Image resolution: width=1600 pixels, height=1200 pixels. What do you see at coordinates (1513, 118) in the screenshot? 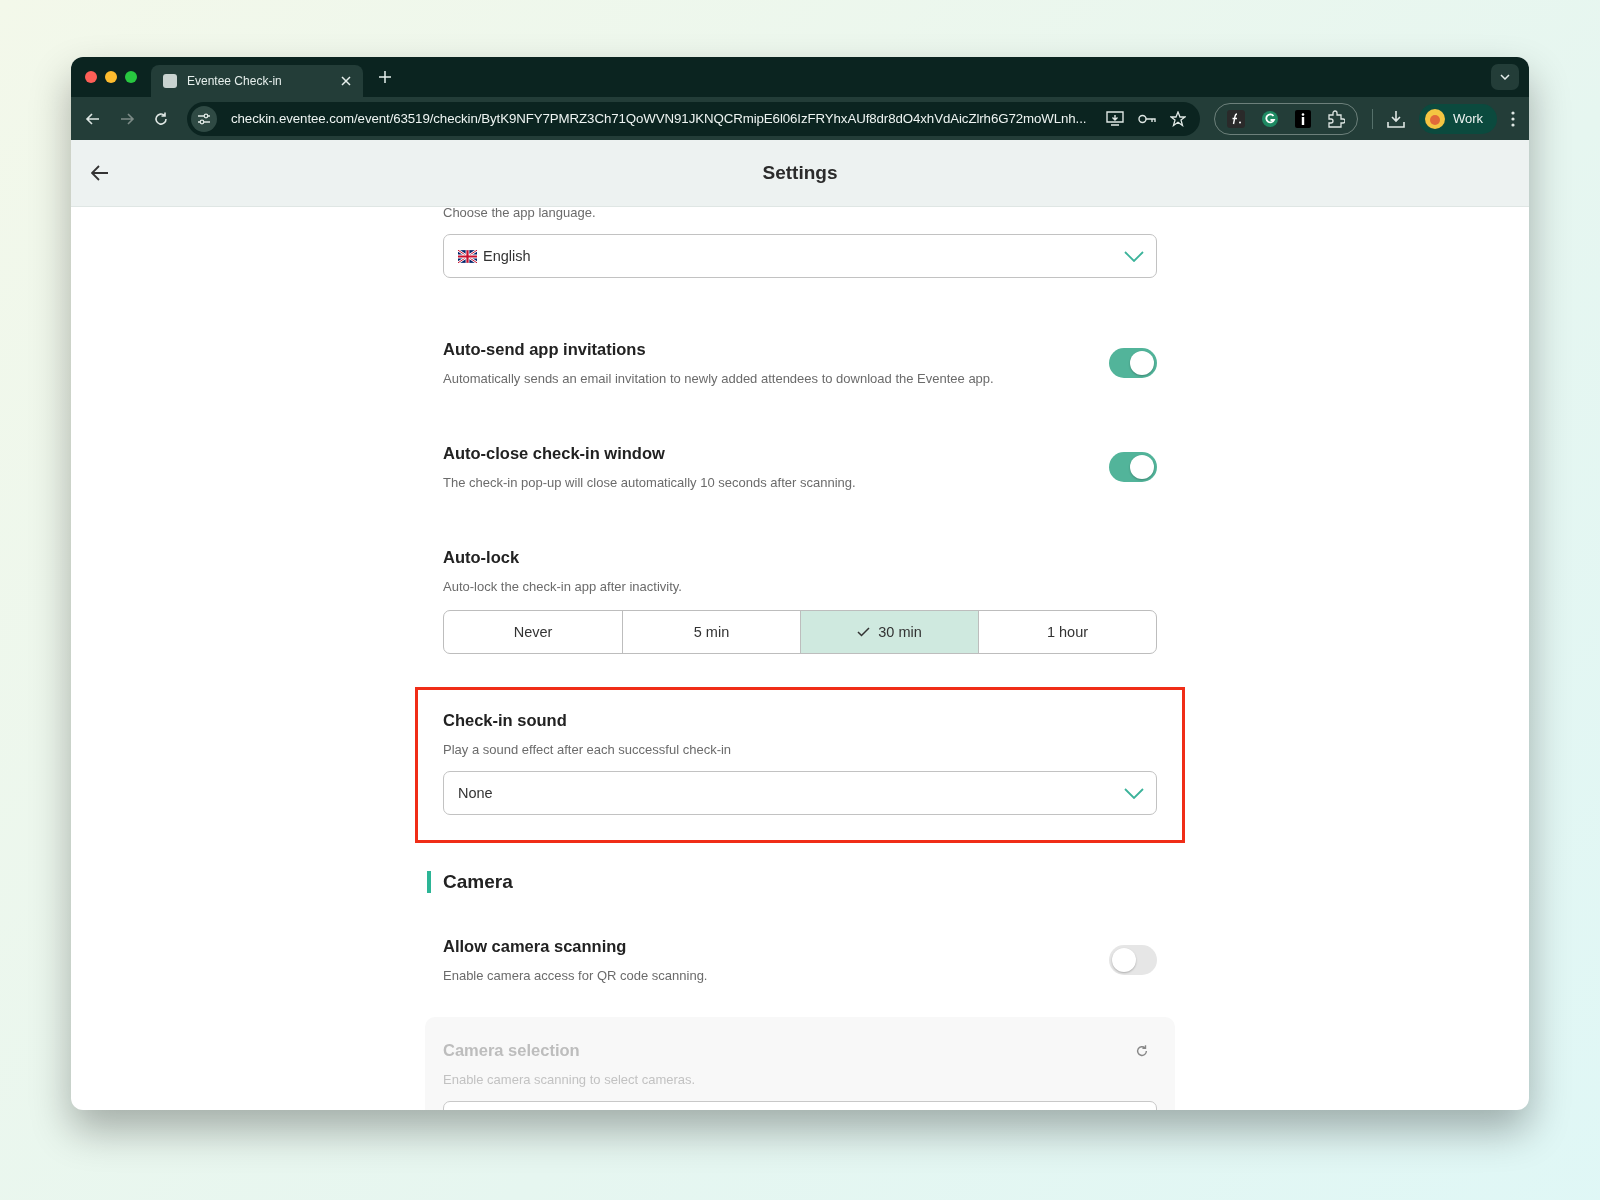
I see `more-menu-icon` at bounding box center [1513, 118].